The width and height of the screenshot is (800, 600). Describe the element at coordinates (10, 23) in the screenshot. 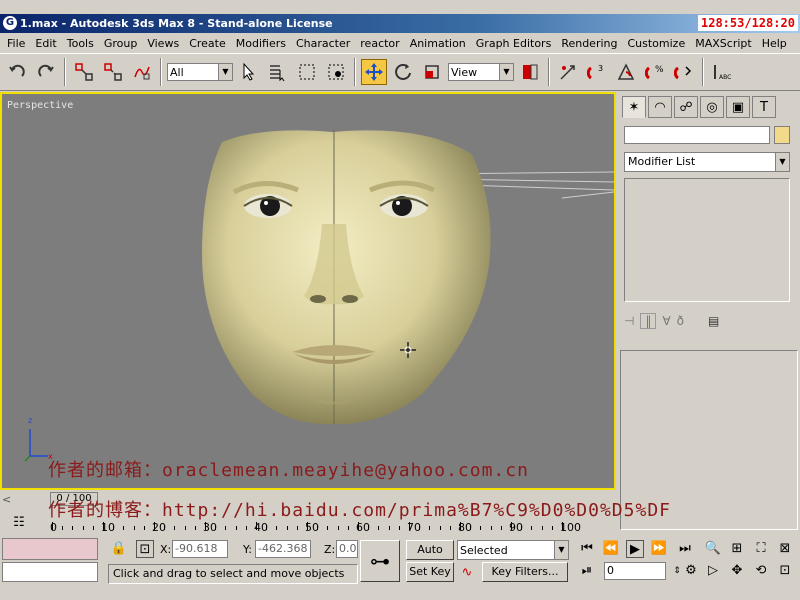

I see `app-icon: G` at that location.